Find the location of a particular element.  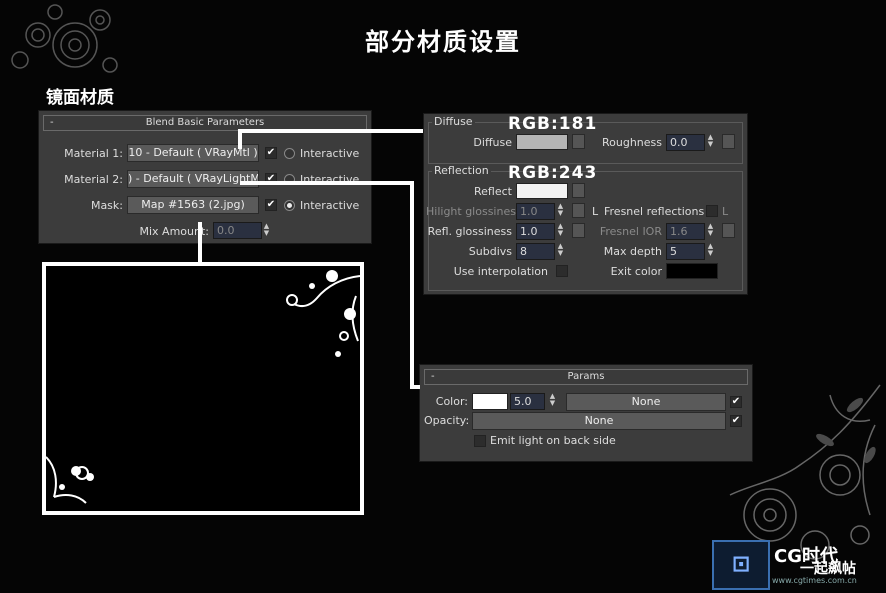

diffuse-color-swatch is located at coordinates (542, 142).